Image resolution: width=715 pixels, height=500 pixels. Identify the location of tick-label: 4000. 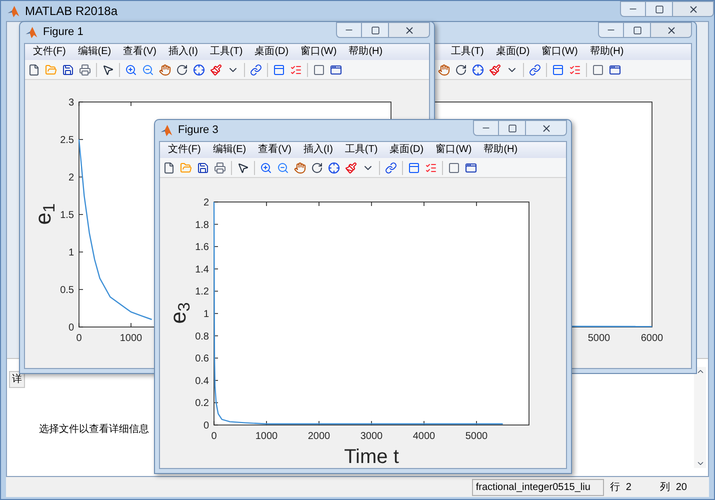
(424, 436).